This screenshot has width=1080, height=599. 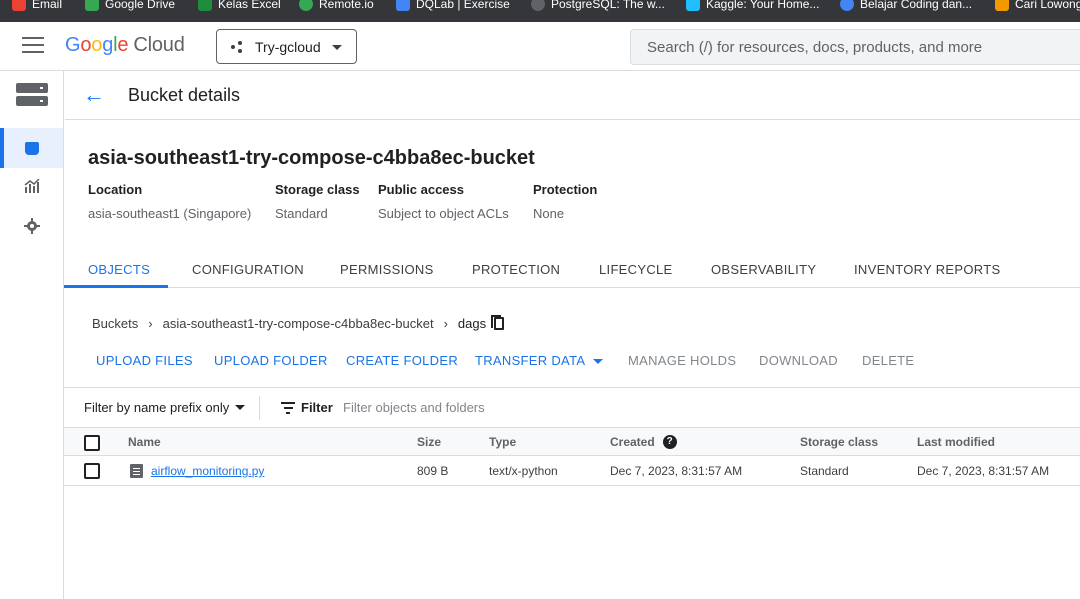 What do you see at coordinates (498, 322) in the screenshot?
I see `copy-path-icon` at bounding box center [498, 322].